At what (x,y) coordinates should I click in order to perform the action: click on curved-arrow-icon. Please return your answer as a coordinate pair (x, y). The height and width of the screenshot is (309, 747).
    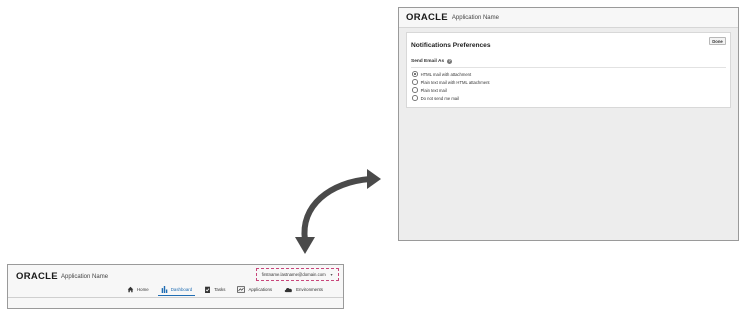
    Looking at the image, I should click on (338, 211).